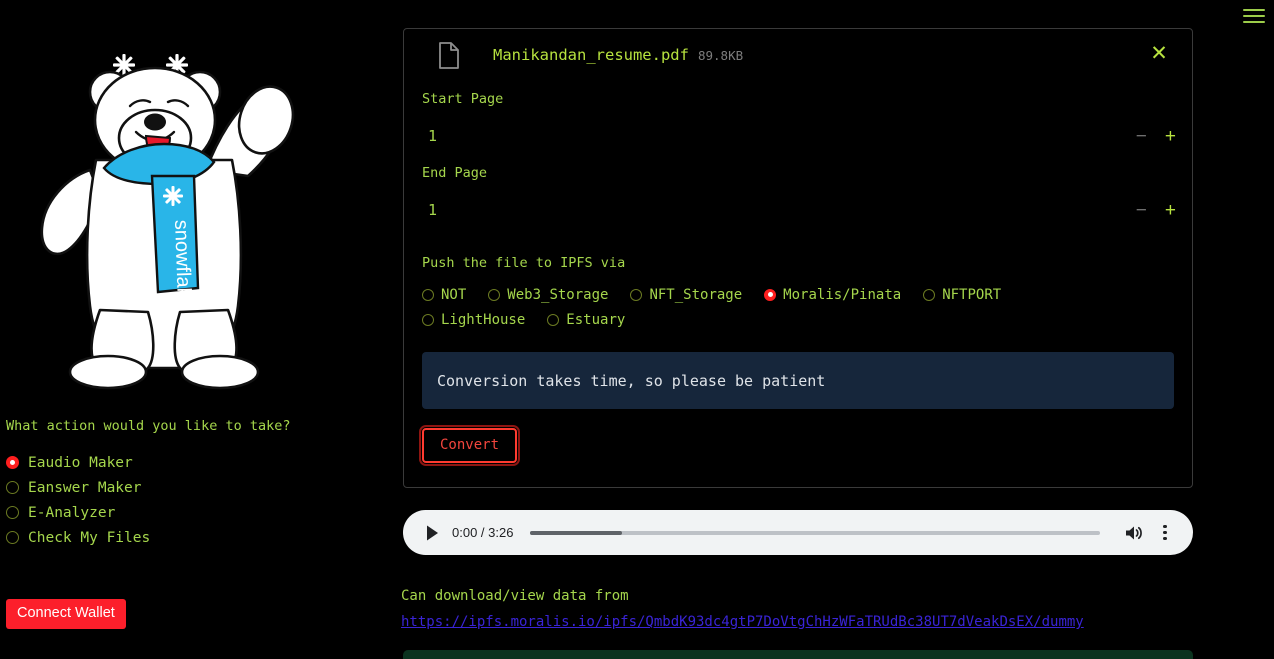 The height and width of the screenshot is (659, 1274). I want to click on volume-icon, so click(1133, 533).